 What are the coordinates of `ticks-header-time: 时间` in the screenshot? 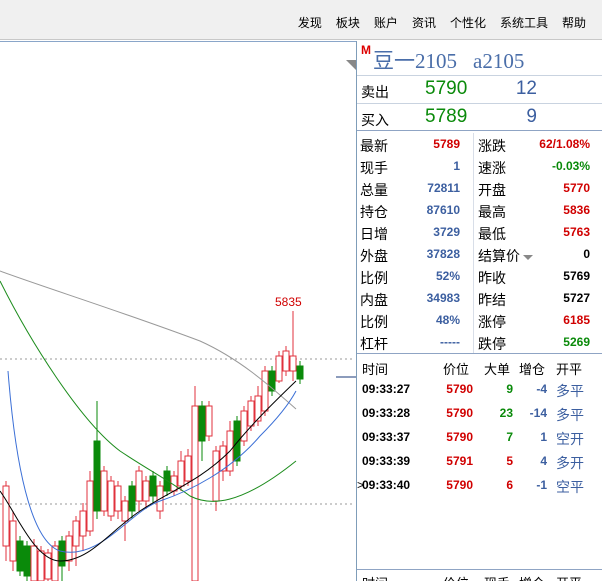 It's located at (375, 369).